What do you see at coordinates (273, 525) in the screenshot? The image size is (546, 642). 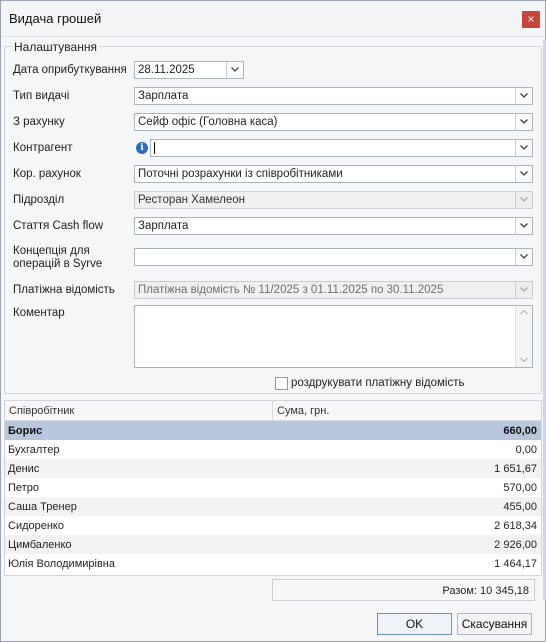 I see `table-row: Сидоренко 2 618,34` at bounding box center [273, 525].